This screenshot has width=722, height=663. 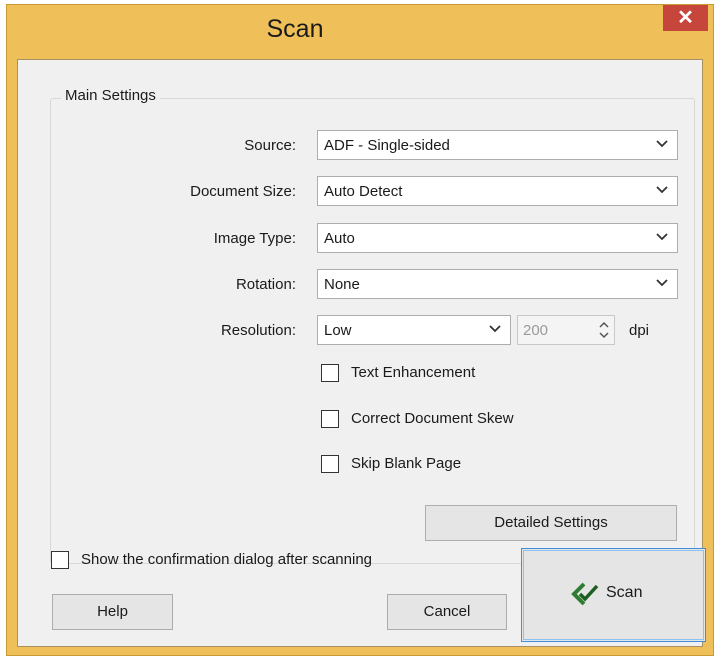 I want to click on close-icon: ✕, so click(x=685, y=18).